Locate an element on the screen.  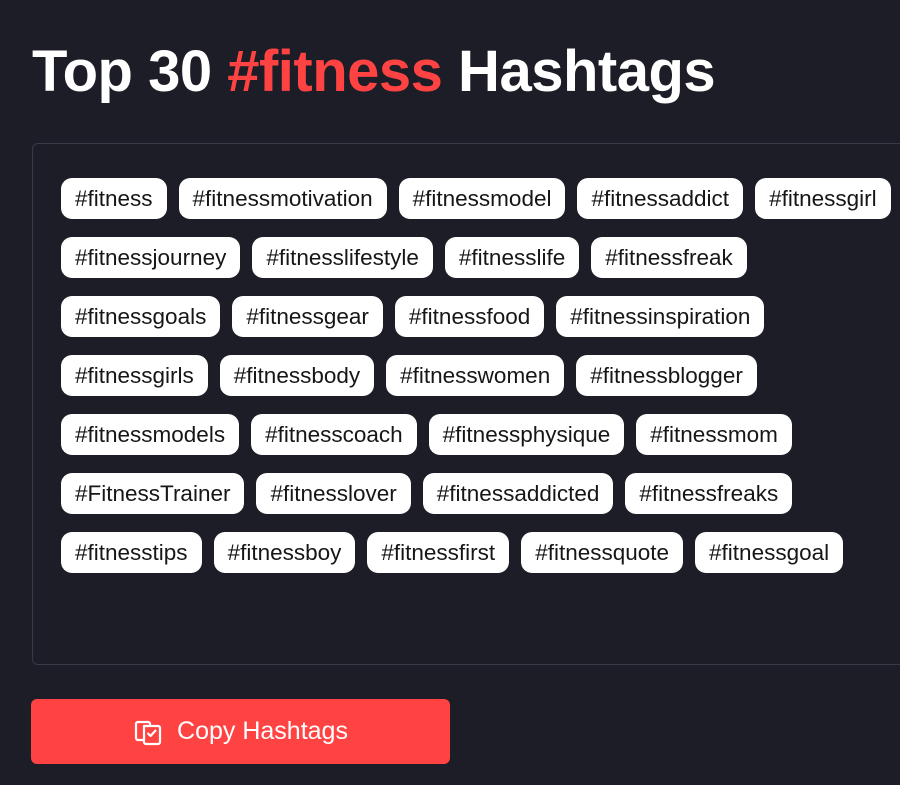
hashtag-chip: #fitnessaddict is located at coordinates (660, 198).